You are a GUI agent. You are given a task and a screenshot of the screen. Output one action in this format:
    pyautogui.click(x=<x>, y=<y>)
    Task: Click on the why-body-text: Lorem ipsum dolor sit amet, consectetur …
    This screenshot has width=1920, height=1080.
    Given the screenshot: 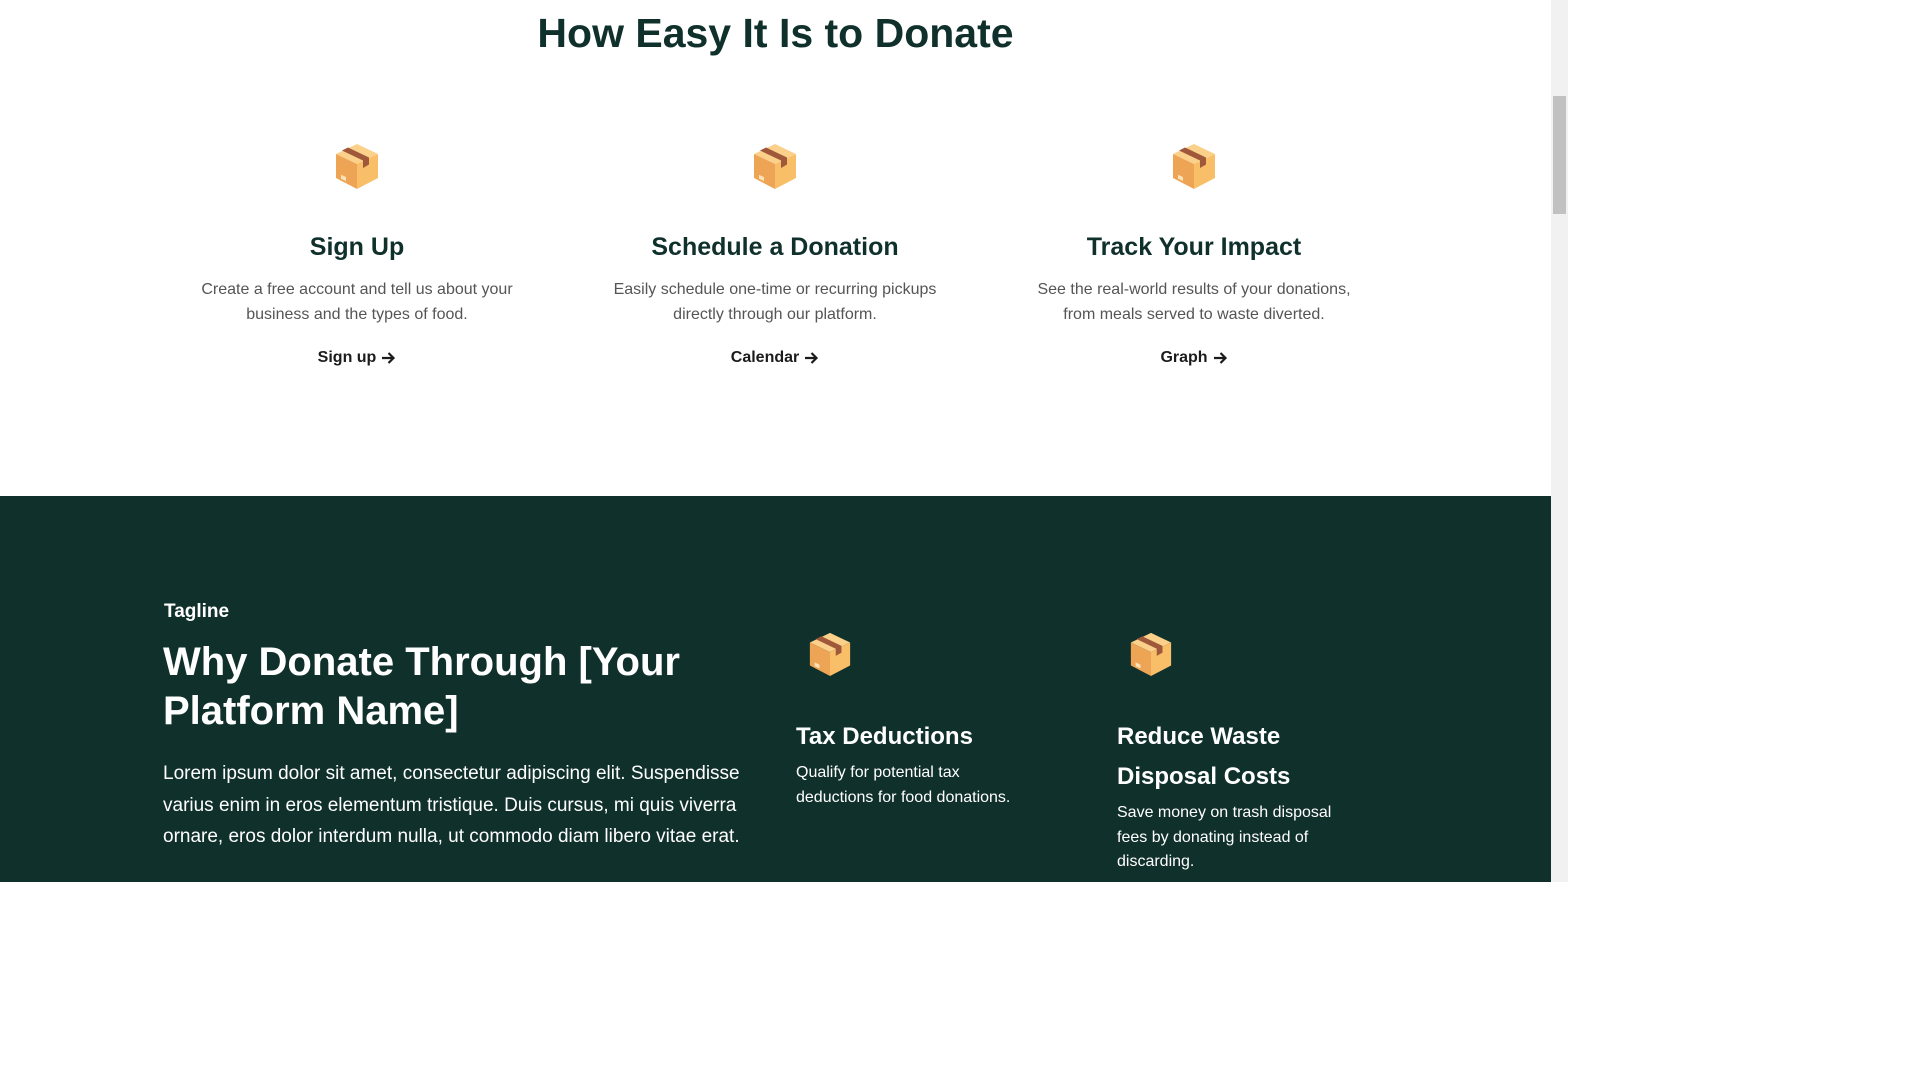 What is the action you would take?
    pyautogui.click(x=451, y=805)
    